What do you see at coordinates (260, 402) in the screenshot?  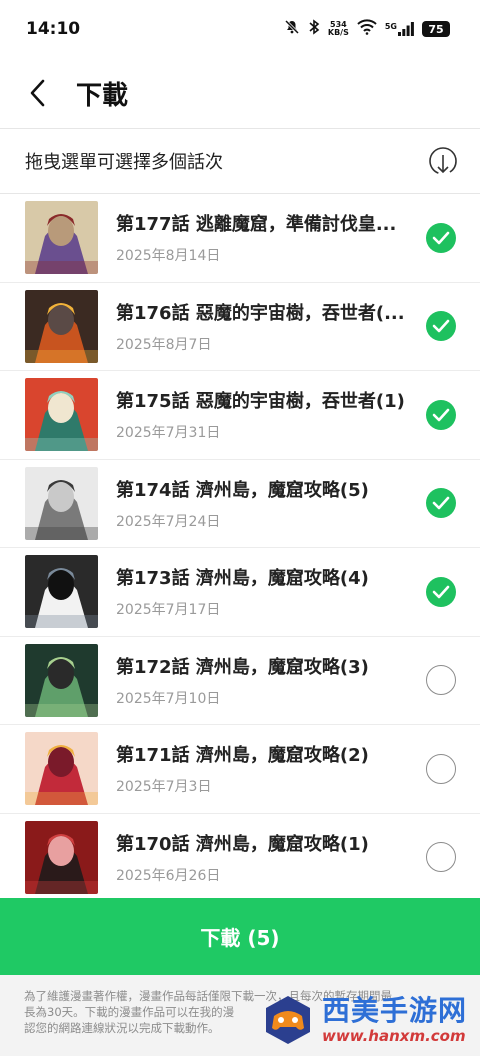 I see `episode-title: 第175話 惡魔的宇宙樹，吞世者(1)` at bounding box center [260, 402].